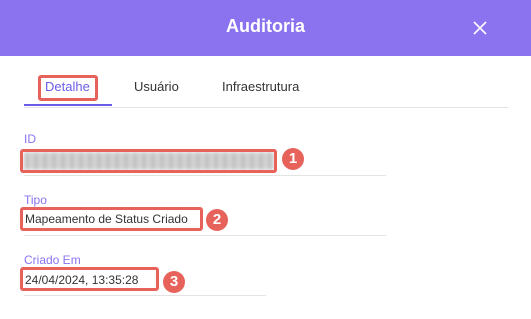 The width and height of the screenshot is (531, 319). What do you see at coordinates (260, 86) in the screenshot?
I see `tab-infraestrutura: Infraestrutura` at bounding box center [260, 86].